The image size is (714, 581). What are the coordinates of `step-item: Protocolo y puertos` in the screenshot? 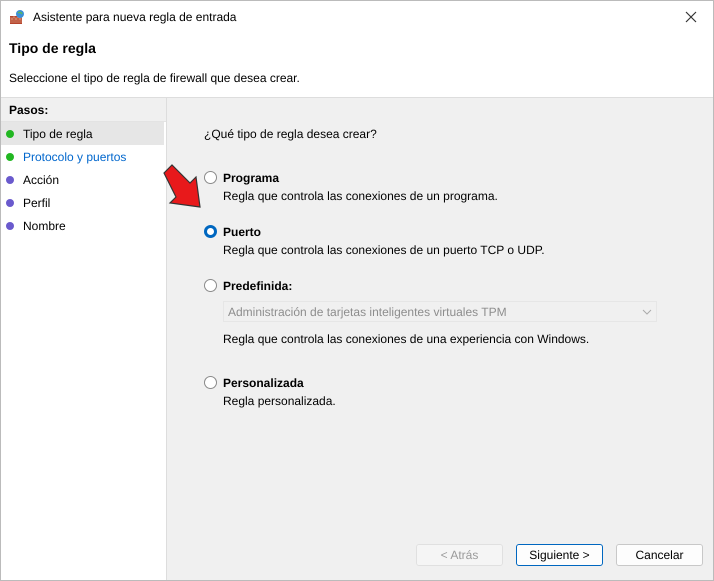 It's located at (82, 156).